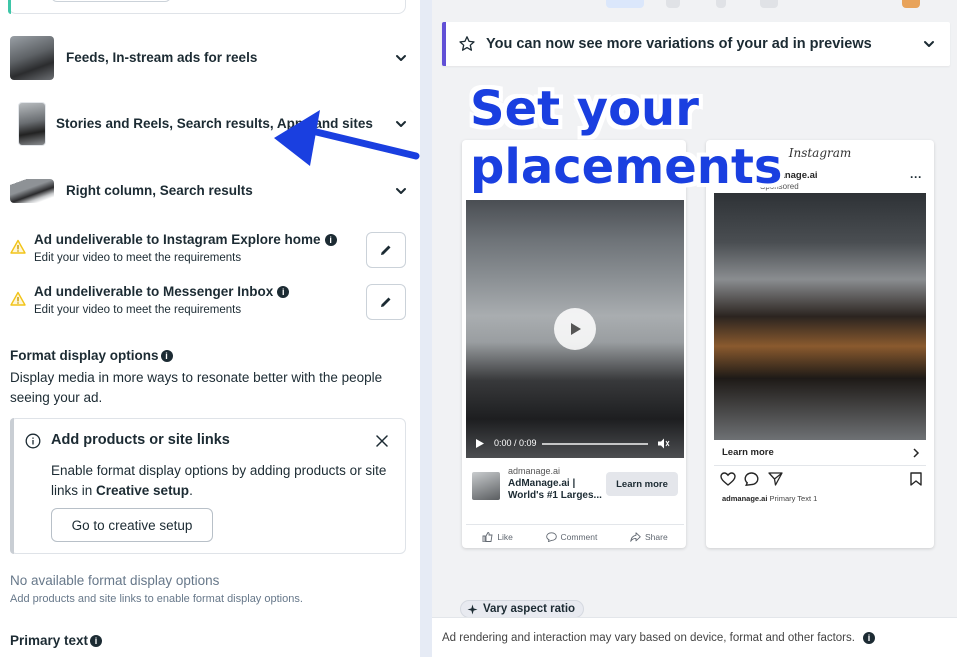 This screenshot has height=657, width=957. What do you see at coordinates (534, 471) in the screenshot?
I see `cta-domain: admanage.ai` at bounding box center [534, 471].